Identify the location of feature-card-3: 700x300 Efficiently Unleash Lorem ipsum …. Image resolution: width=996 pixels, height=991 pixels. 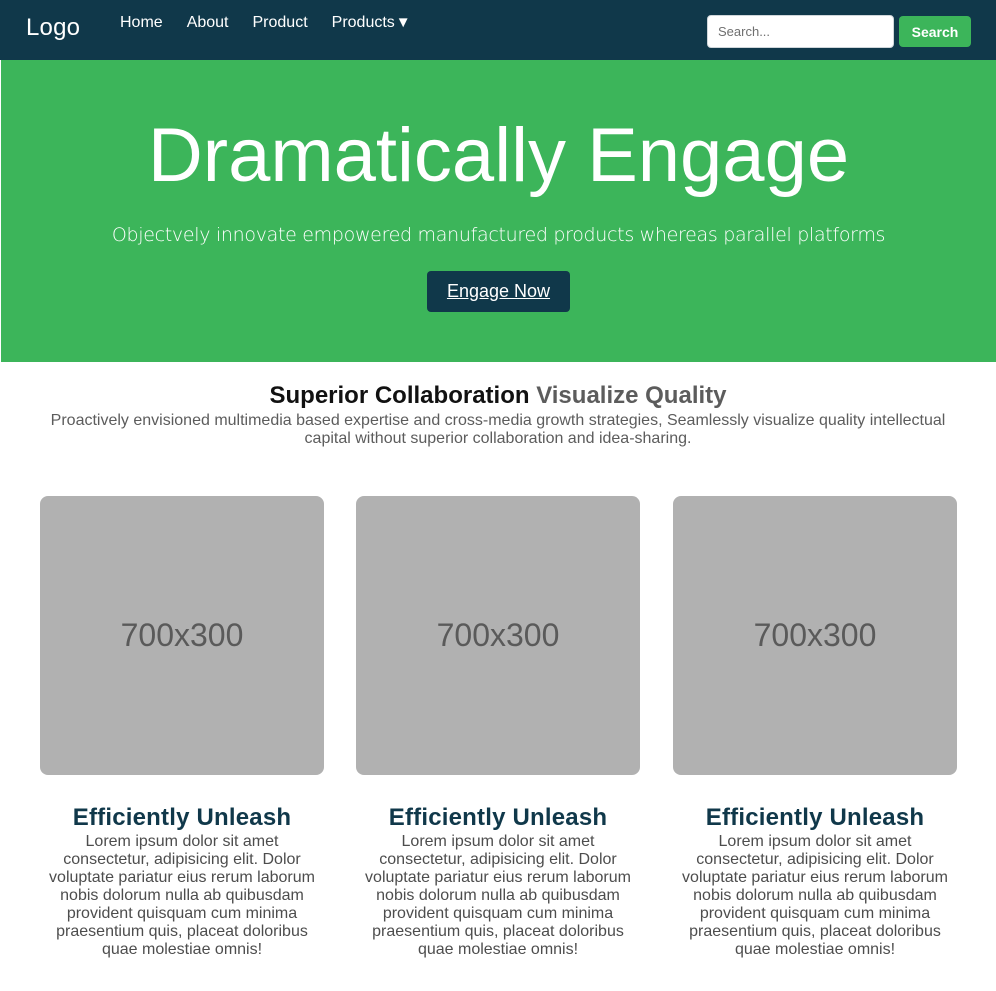
(815, 727).